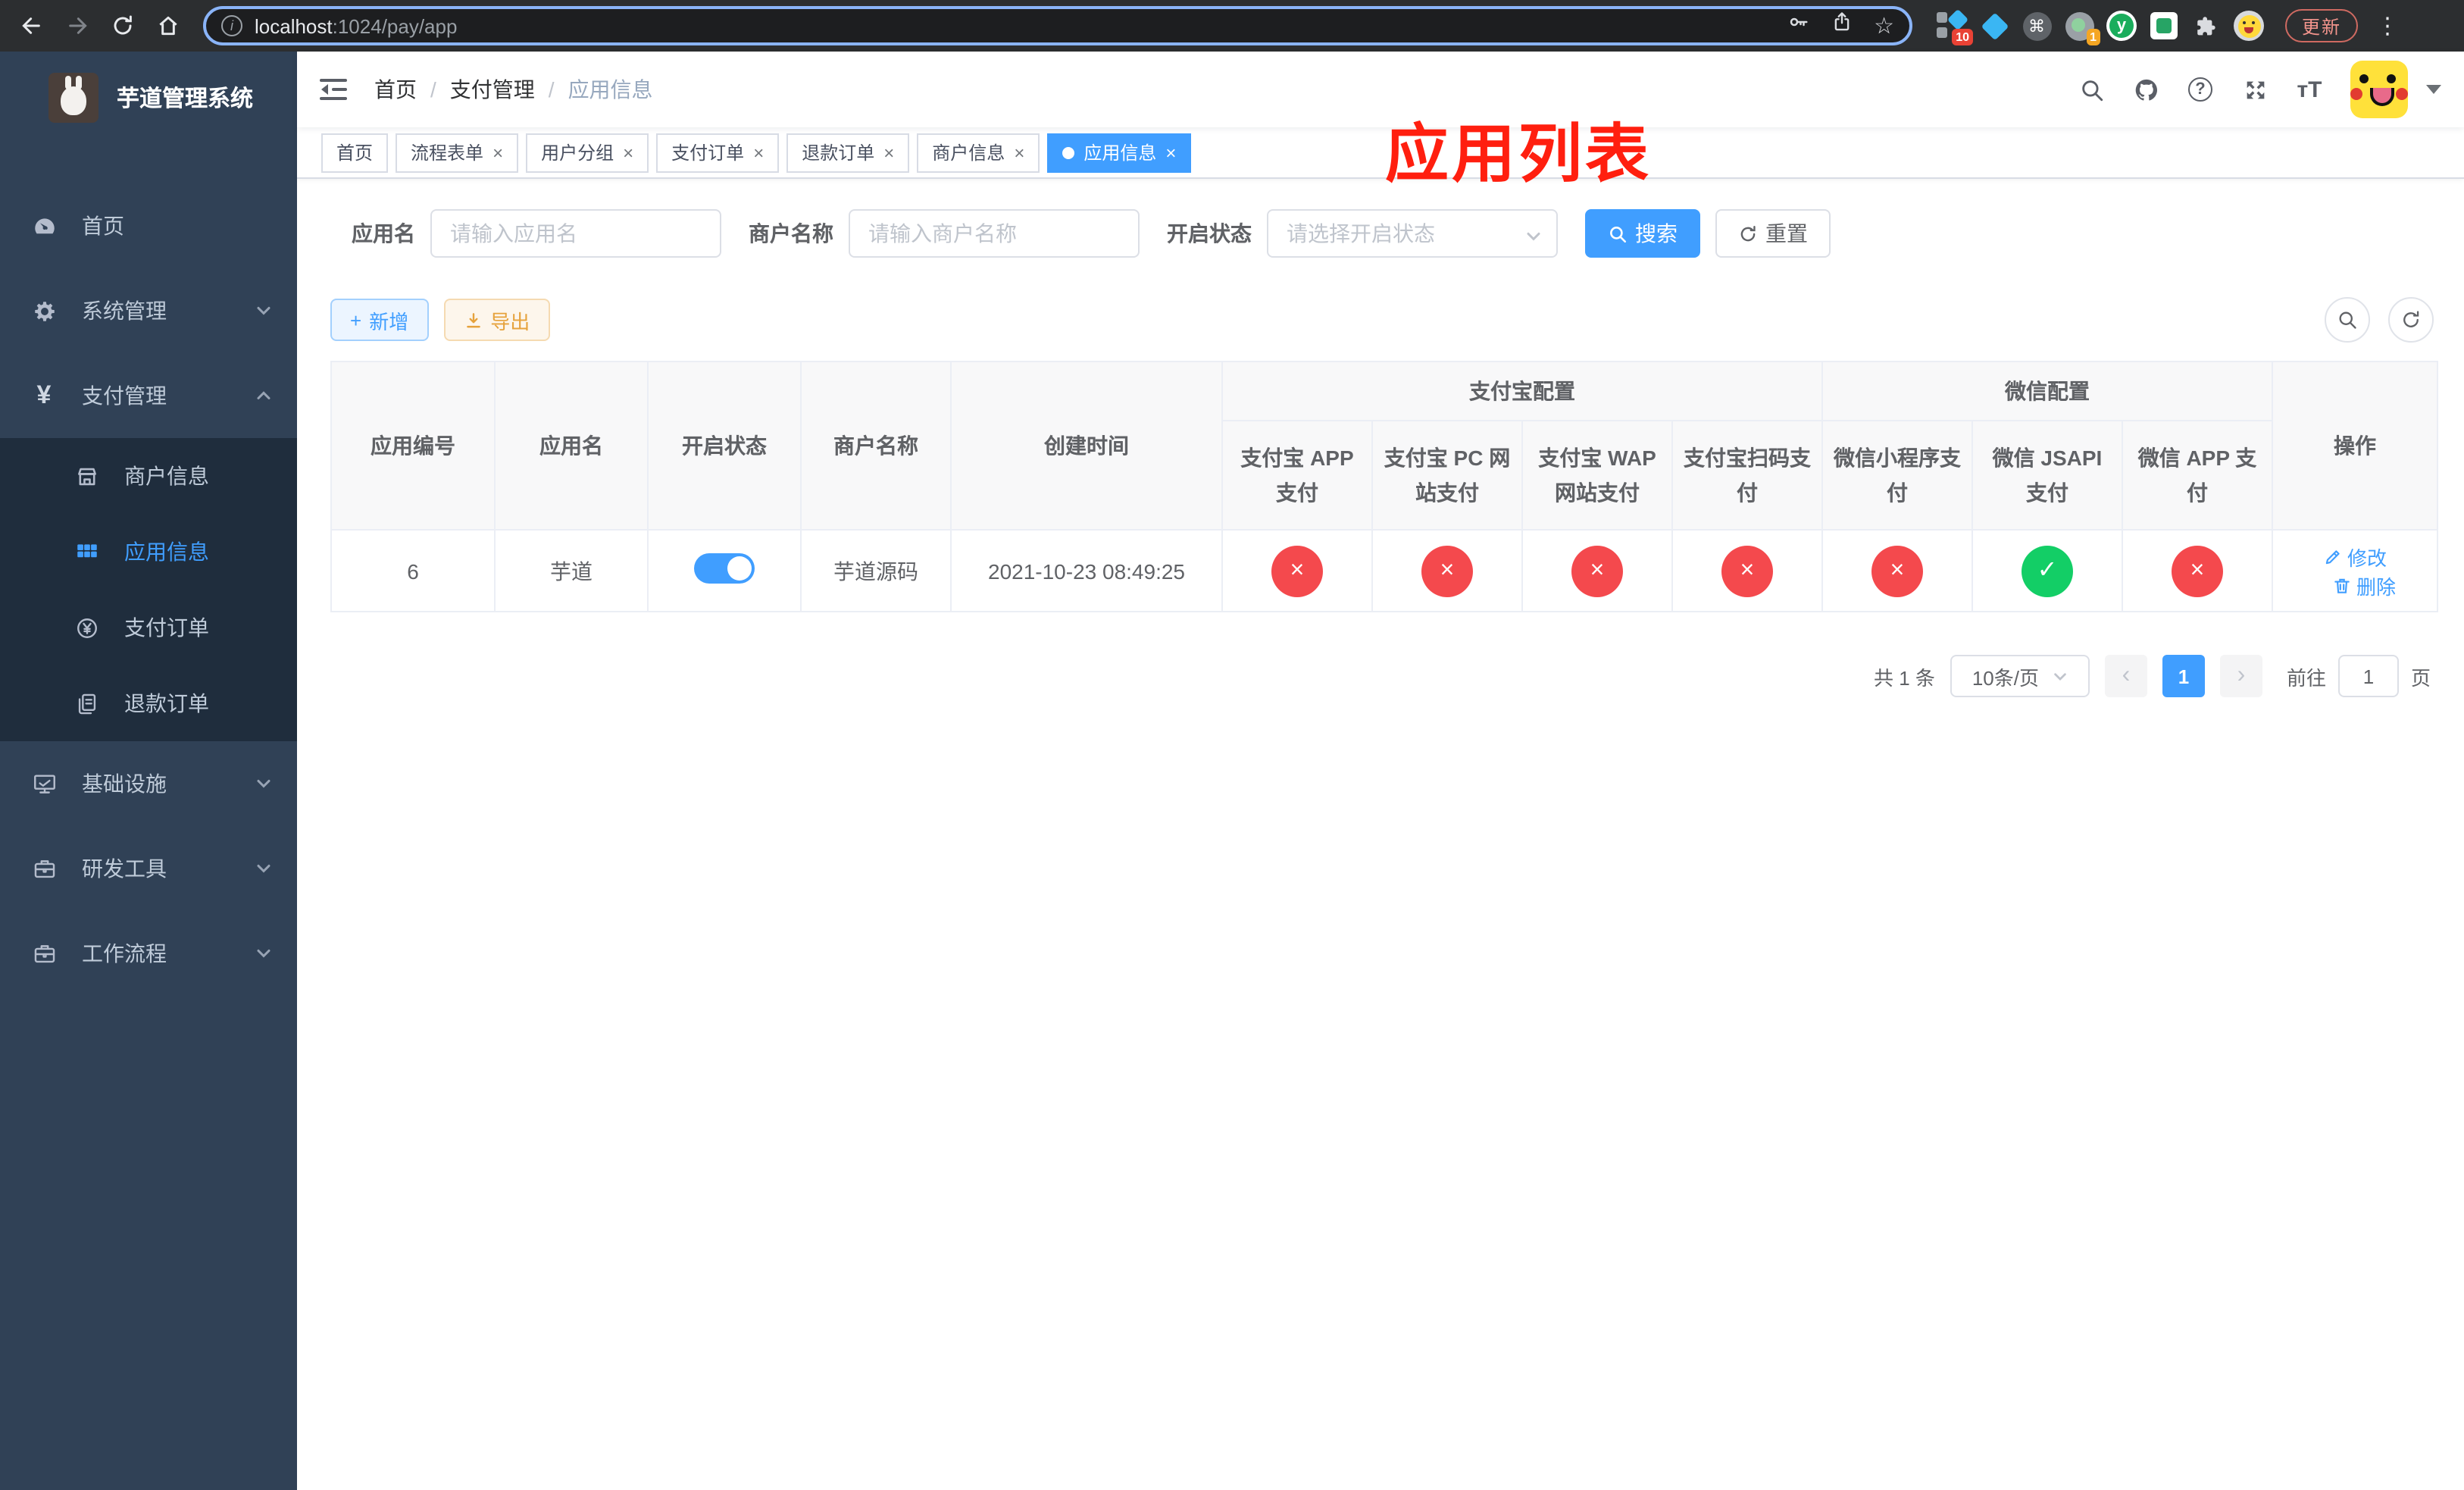  Describe the element at coordinates (1994, 26) in the screenshot. I see `extension-kite-icon` at that location.